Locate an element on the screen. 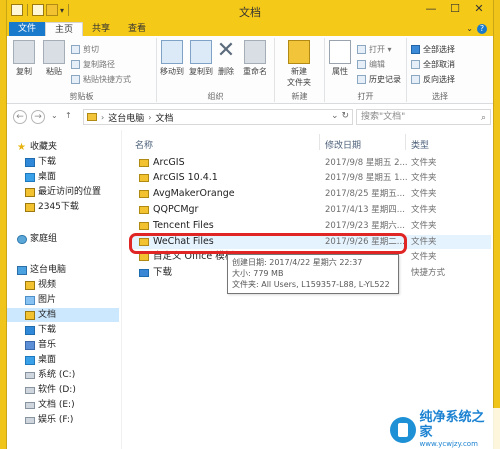  tab-view: 查看 is located at coordinates (137, 29).